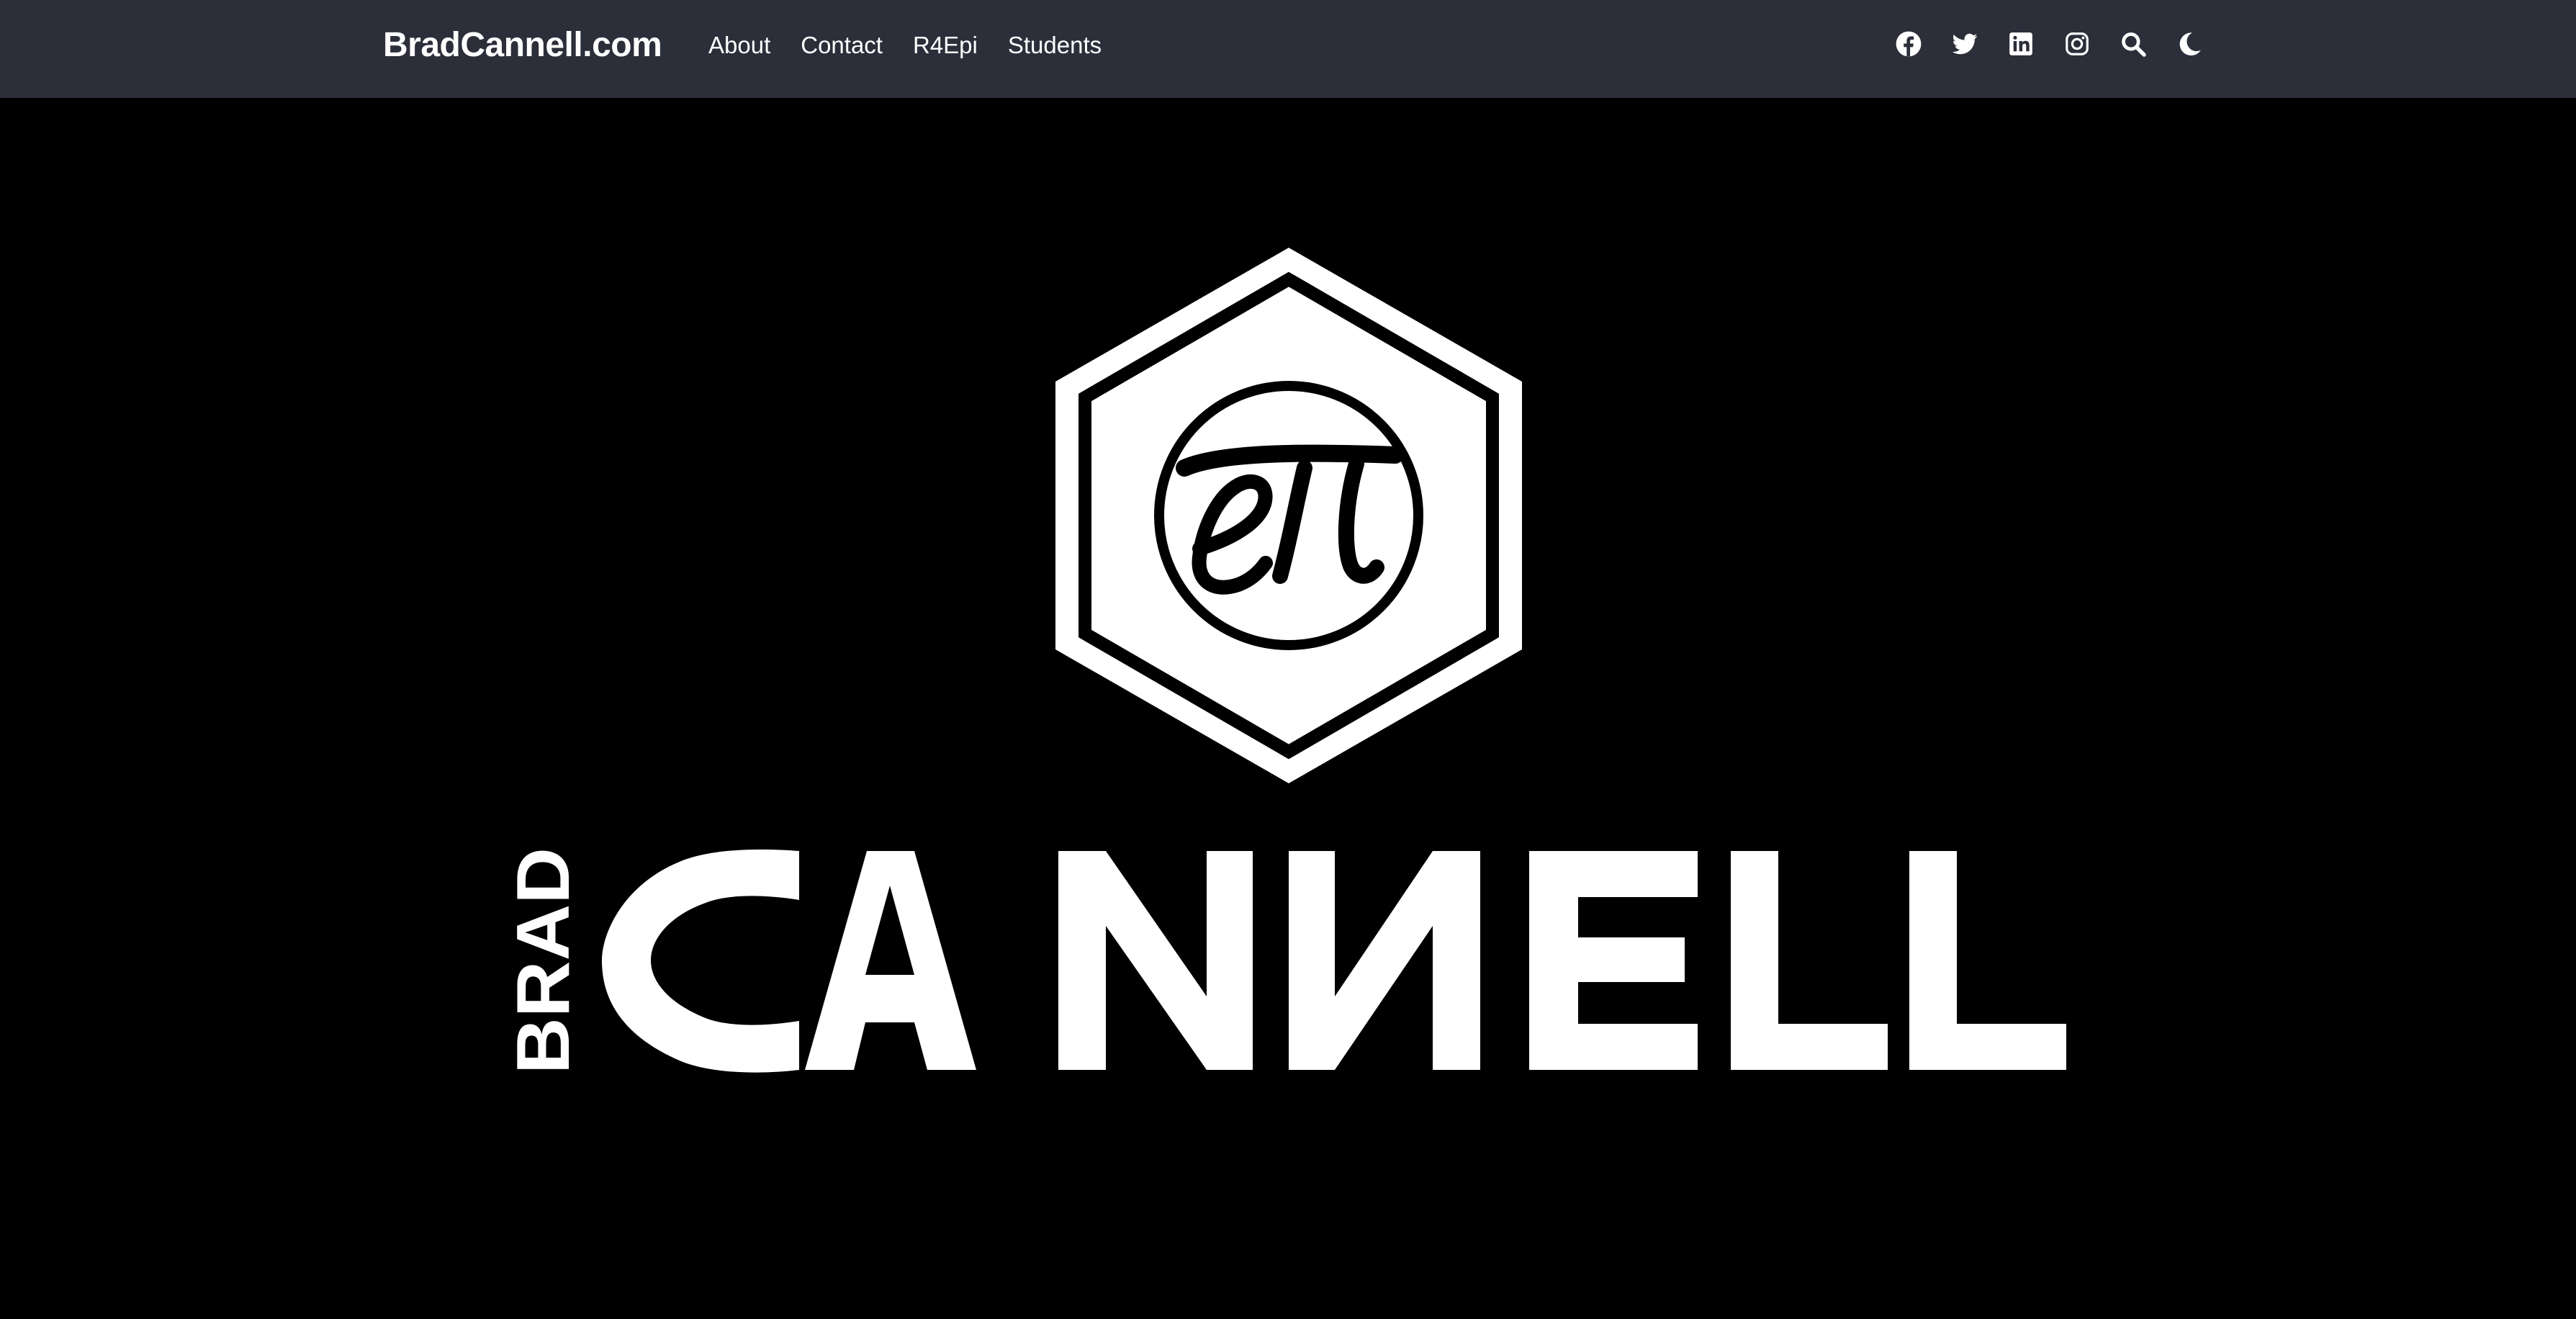 This screenshot has height=1319, width=2576. Describe the element at coordinates (2021, 44) in the screenshot. I see `linkedin-icon` at that location.